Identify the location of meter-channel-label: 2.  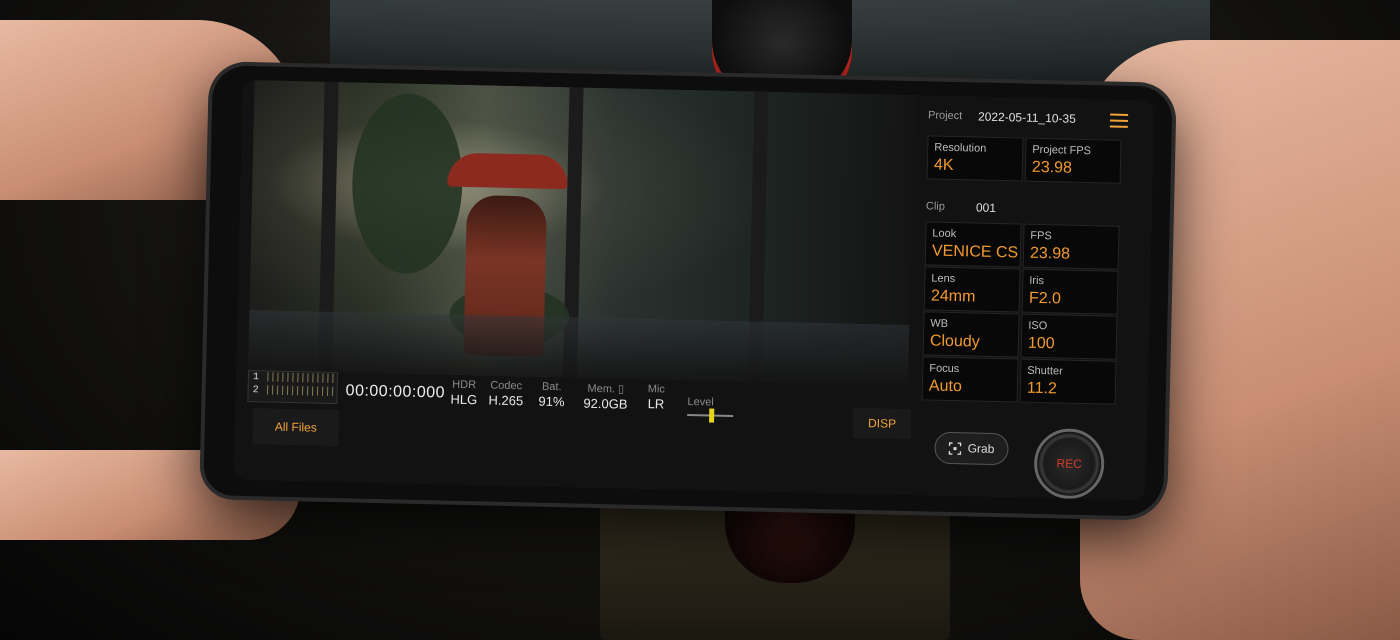
(255, 391).